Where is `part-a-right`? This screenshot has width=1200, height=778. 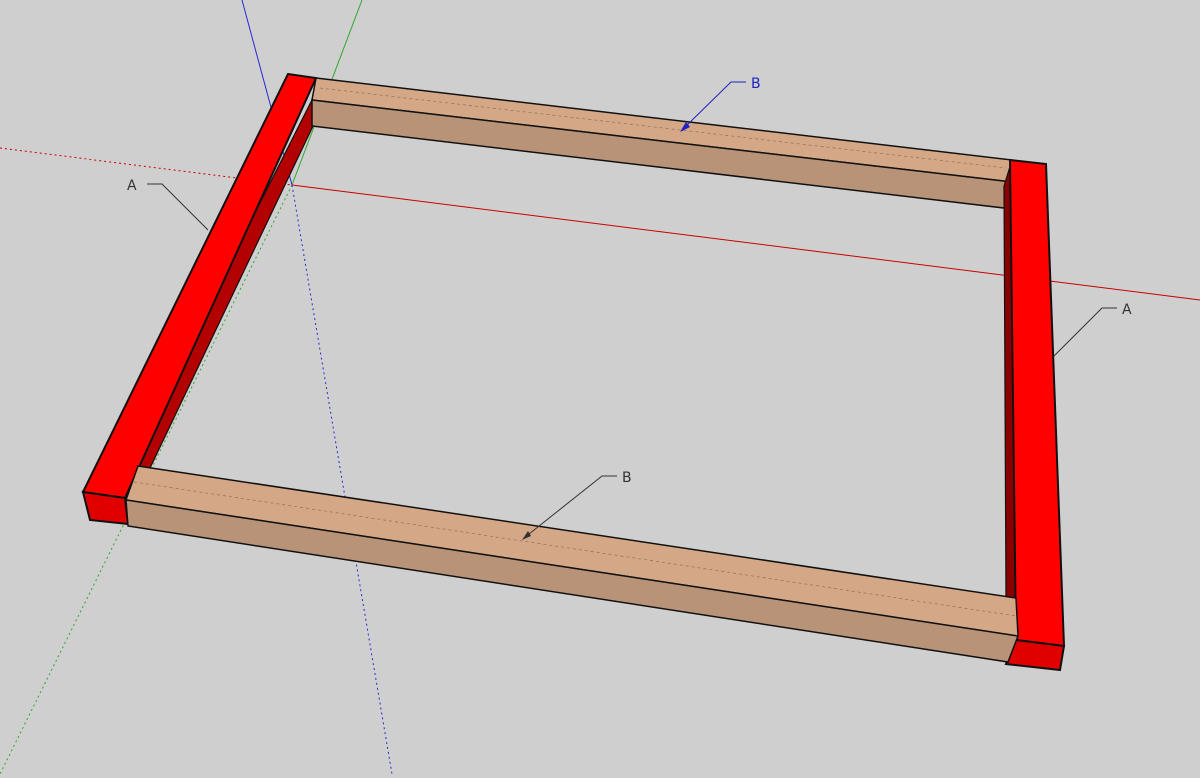 part-a-right is located at coordinates (1034, 415).